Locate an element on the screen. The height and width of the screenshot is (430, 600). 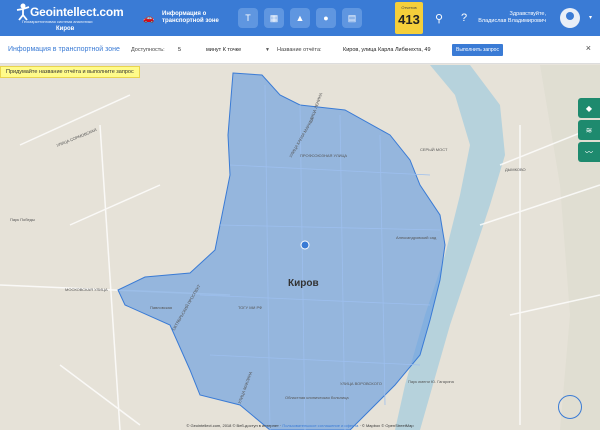
car-icon: 🚗 is located at coordinates (149, 18).